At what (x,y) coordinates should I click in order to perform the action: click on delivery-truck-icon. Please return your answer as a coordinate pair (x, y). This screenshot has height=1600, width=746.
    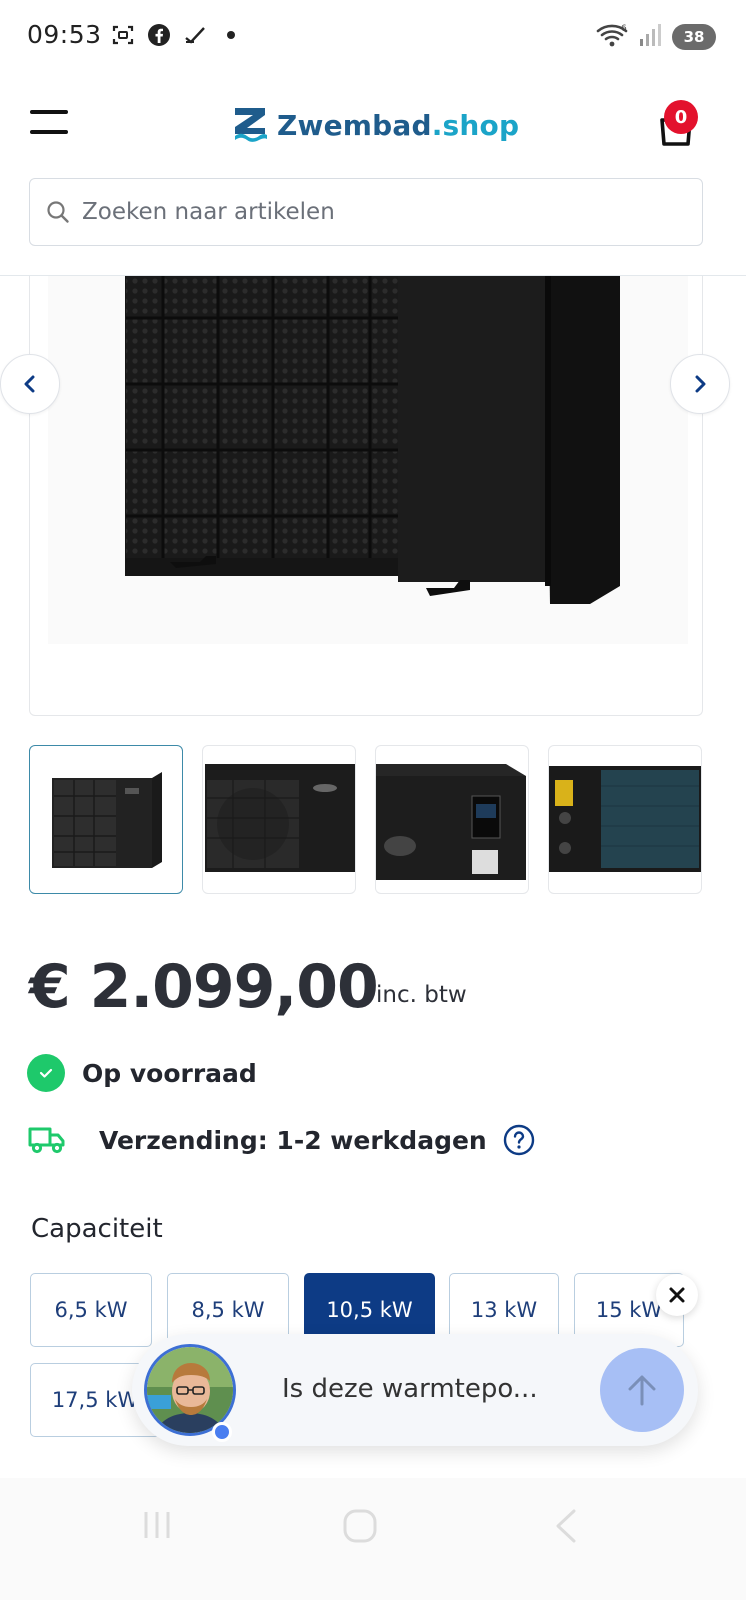
    Looking at the image, I should click on (46, 1140).